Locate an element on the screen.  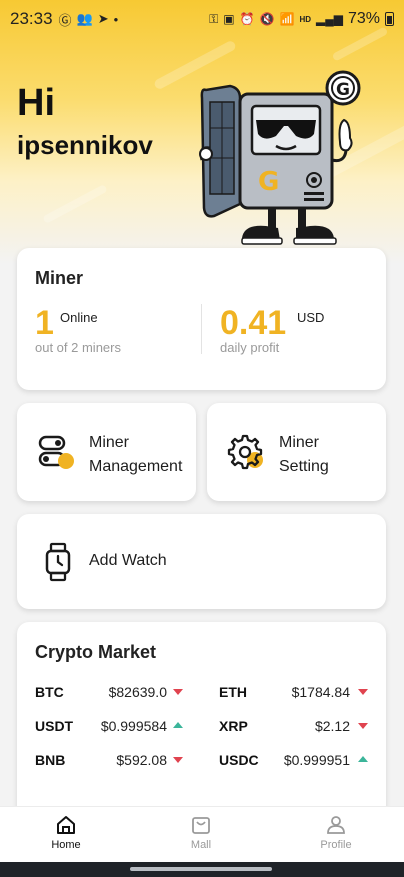
mute-icon: 🔇 is located at coordinates (267, 19).